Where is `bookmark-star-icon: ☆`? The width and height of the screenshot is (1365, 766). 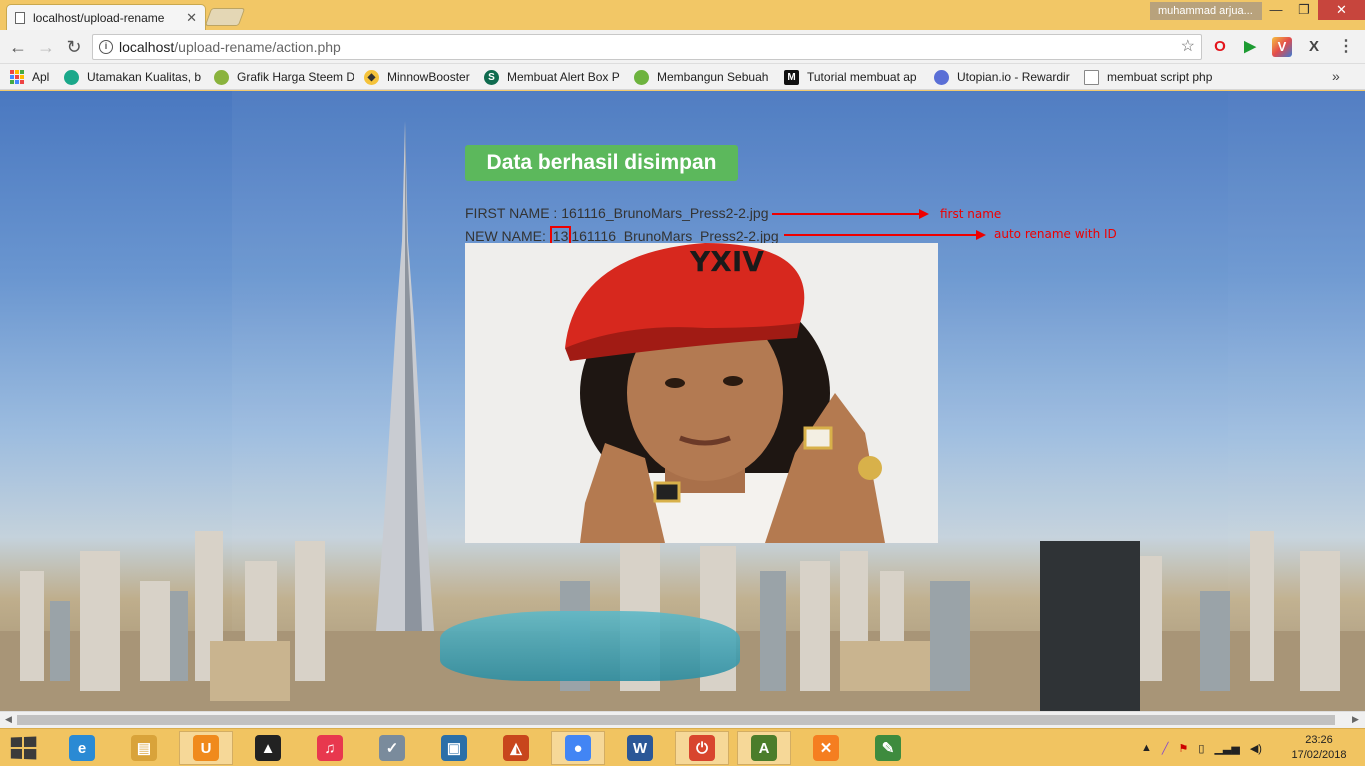 bookmark-star-icon: ☆ is located at coordinates (1188, 47).